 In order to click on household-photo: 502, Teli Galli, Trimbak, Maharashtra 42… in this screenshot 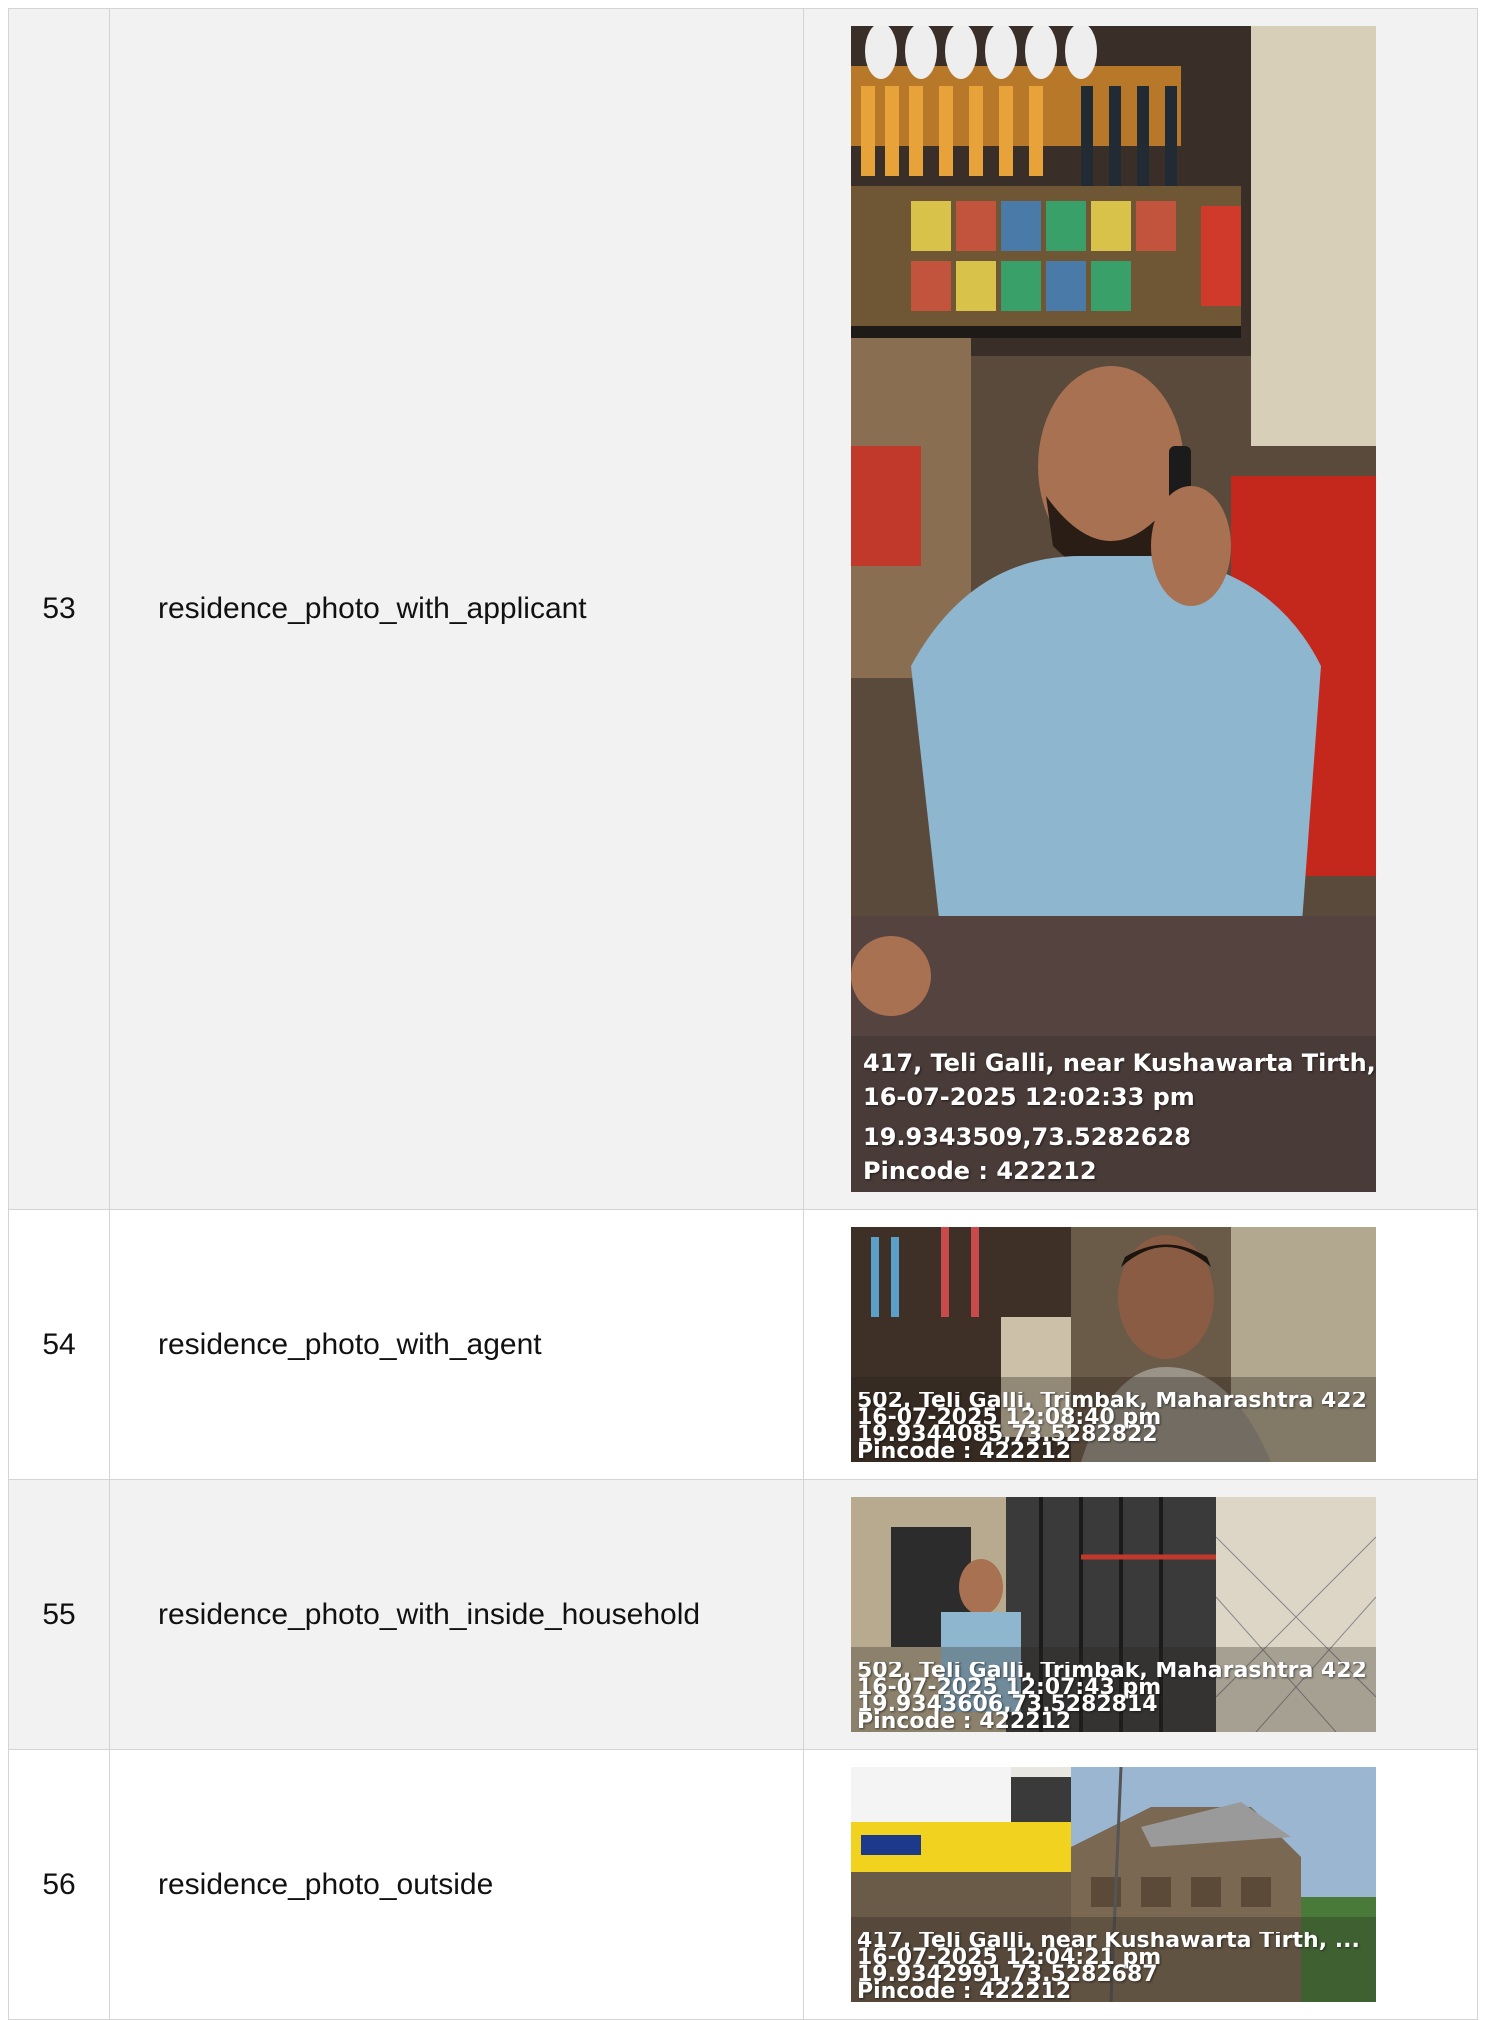, I will do `click(1113, 1614)`.